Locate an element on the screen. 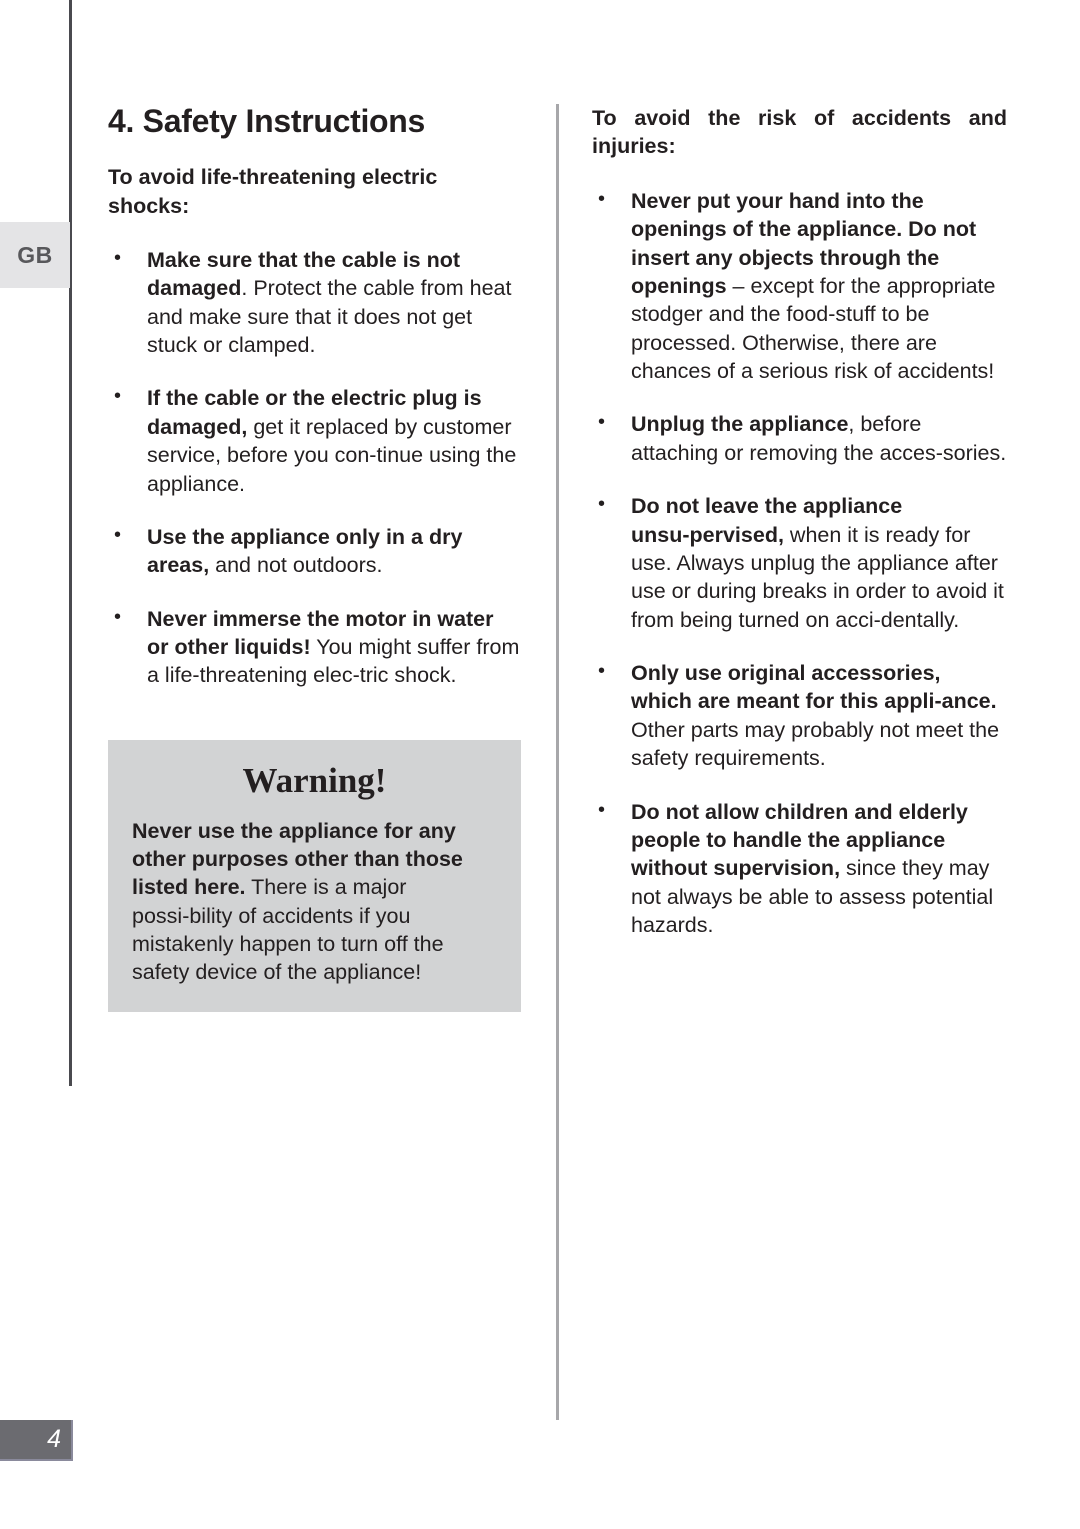 The image size is (1080, 1529). warning-title: Warning! is located at coordinates (314, 780).